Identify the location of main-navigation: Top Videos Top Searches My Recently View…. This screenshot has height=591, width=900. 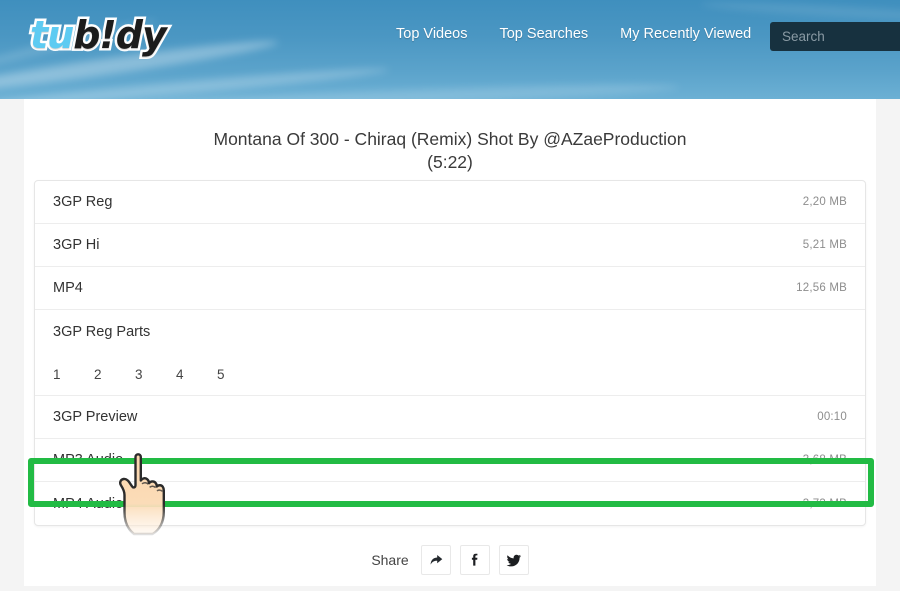
(573, 34).